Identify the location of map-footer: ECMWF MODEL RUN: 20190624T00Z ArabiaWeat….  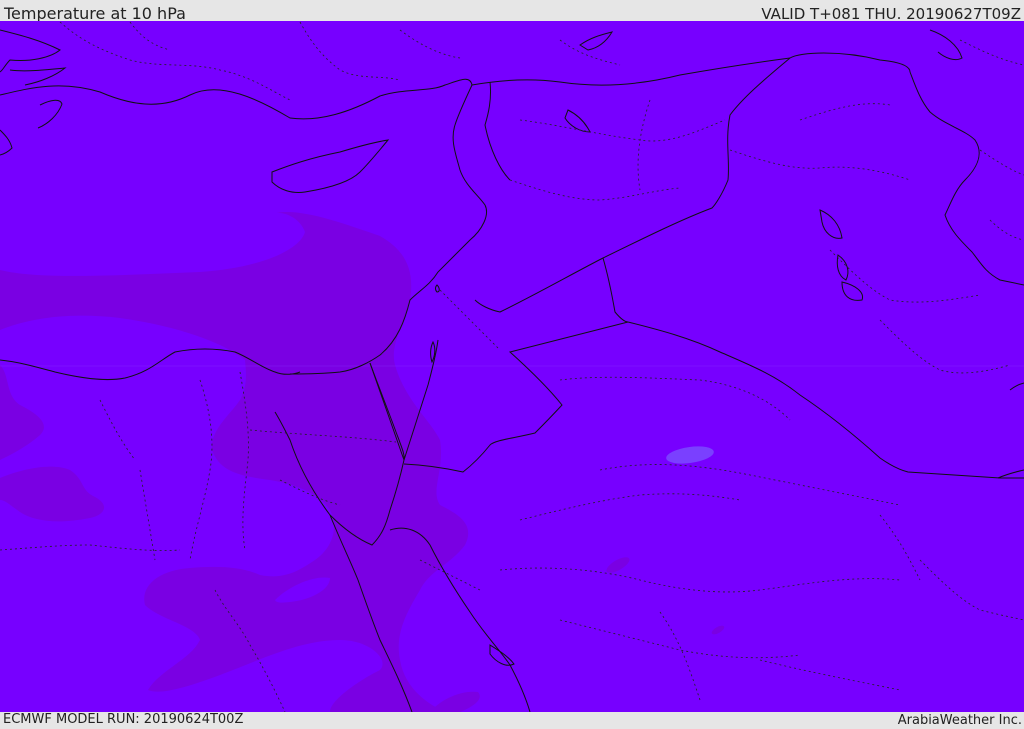
(512, 720).